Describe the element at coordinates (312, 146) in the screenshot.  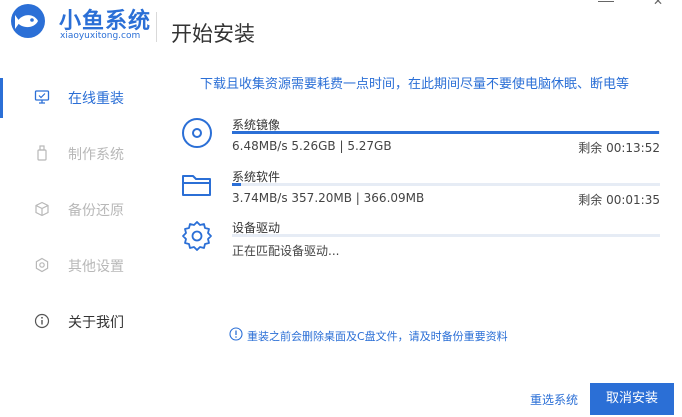
I see `task-speed: 6.48MB/s 5.26GB | 5.27GB` at that location.